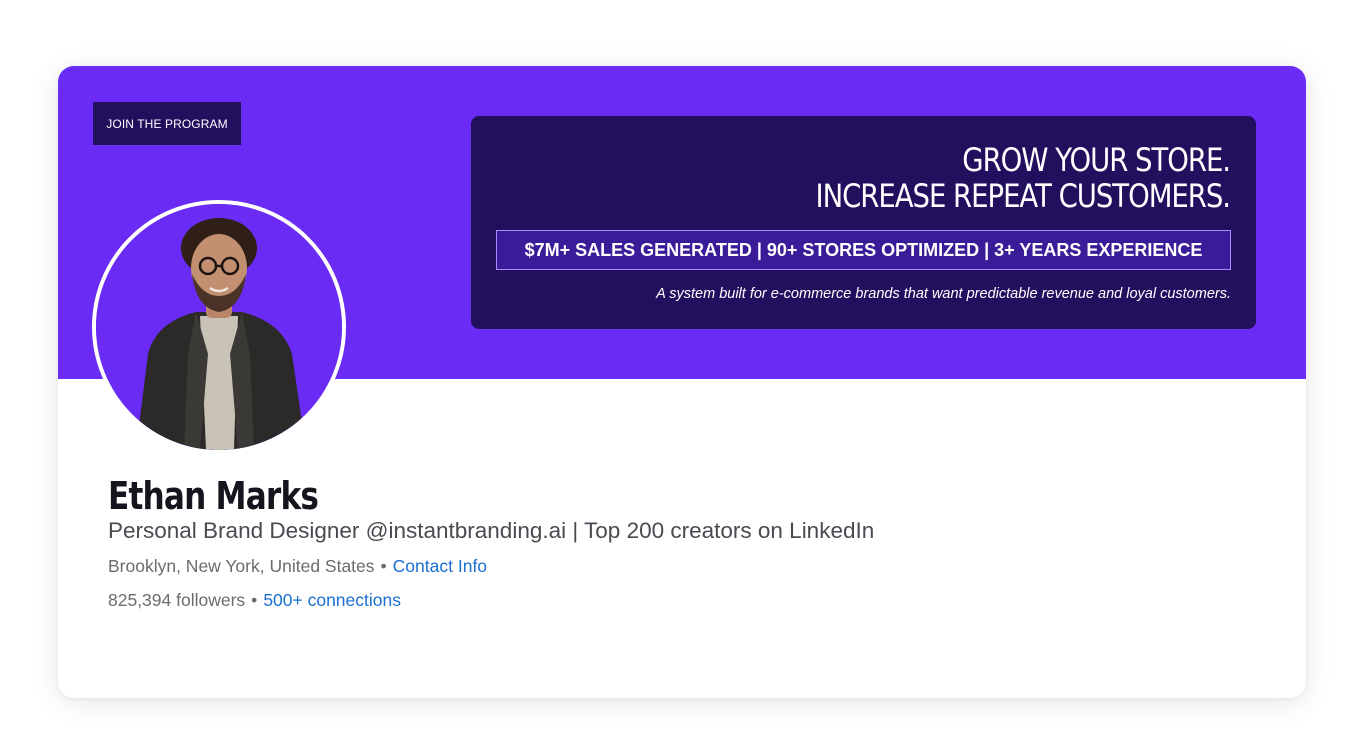 This screenshot has width=1364, height=748. I want to click on profile-name: Ethan Marks, so click(213, 496).